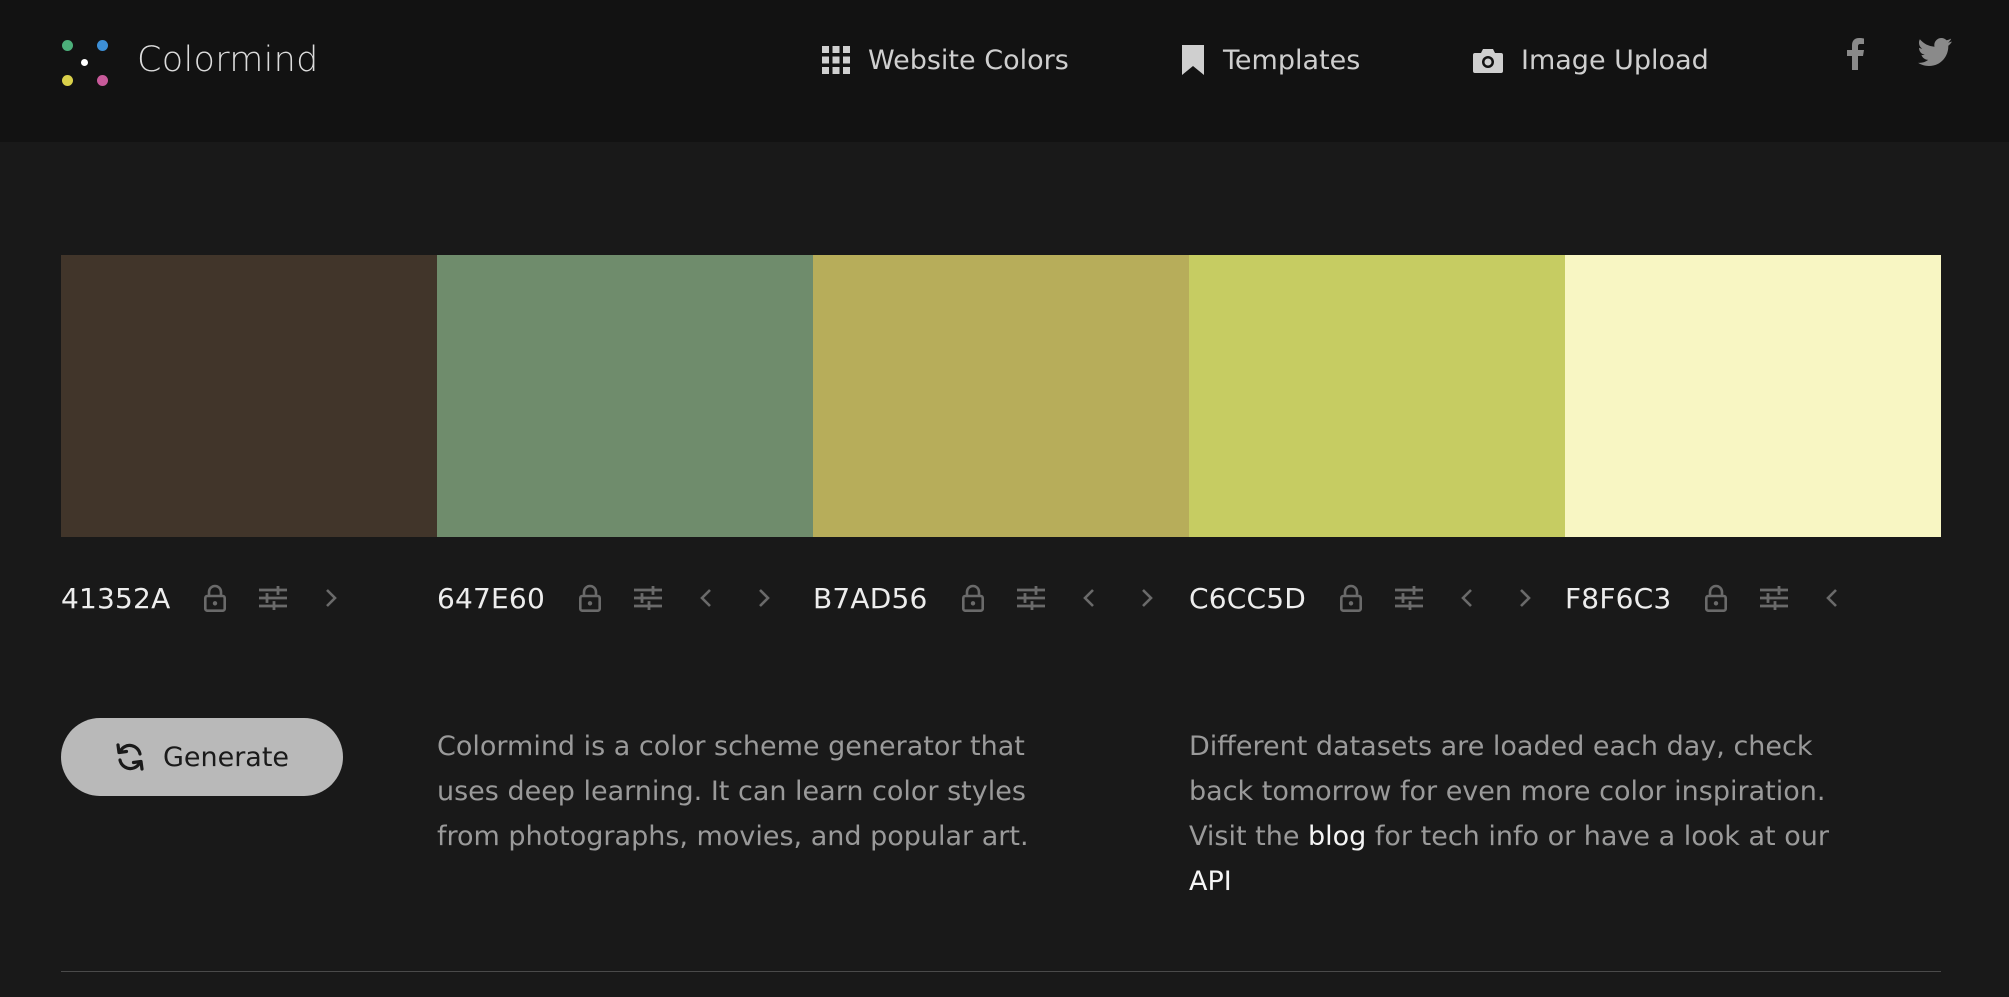 This screenshot has width=2009, height=997. What do you see at coordinates (1615, 60) in the screenshot?
I see `nav-label: Image Upload` at bounding box center [1615, 60].